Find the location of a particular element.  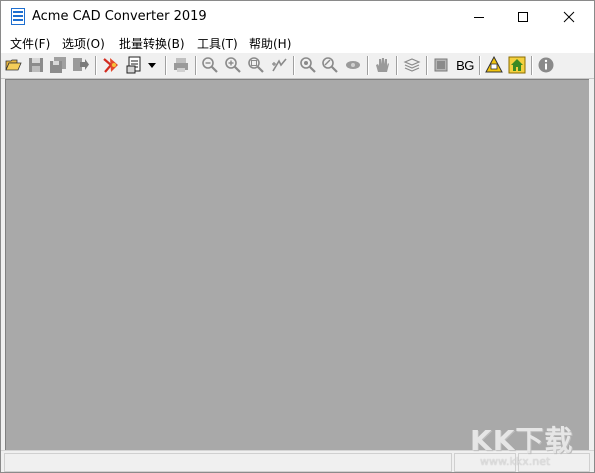

window-title: Acme CAD Converter 2019 is located at coordinates (119, 16).